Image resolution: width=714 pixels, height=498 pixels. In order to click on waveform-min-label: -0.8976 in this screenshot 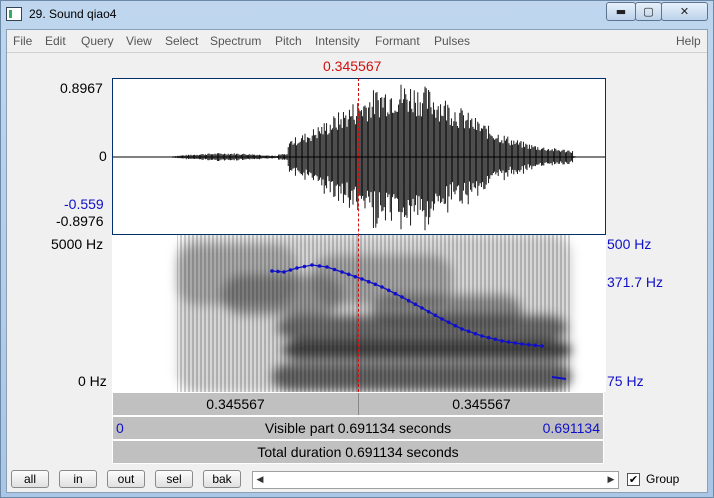, I will do `click(80, 221)`.